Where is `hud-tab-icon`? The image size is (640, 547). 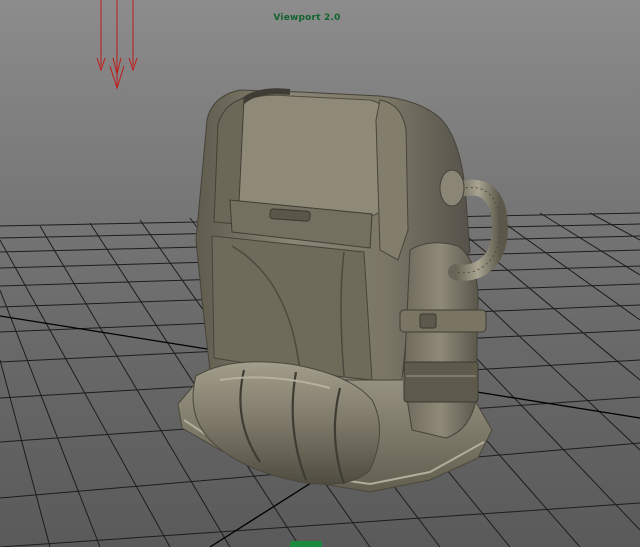 hud-tab-icon is located at coordinates (306, 544).